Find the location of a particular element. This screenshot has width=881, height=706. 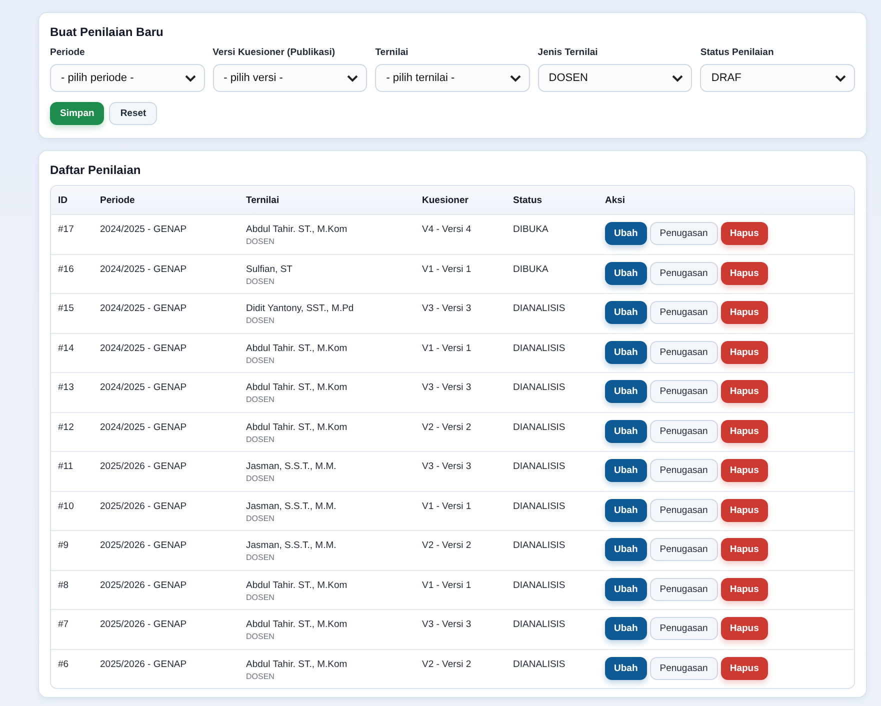

field-label: Periode is located at coordinates (68, 52).